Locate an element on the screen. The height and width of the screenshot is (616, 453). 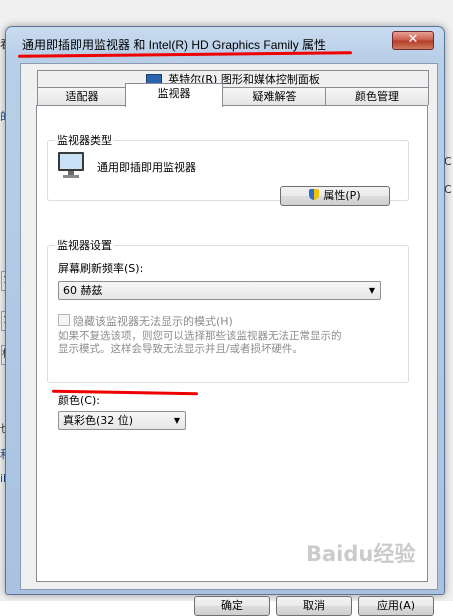
warning-line: 显示模式。这样会导致无法显示并且/或者损坏硬件。 is located at coordinates (181, 349).